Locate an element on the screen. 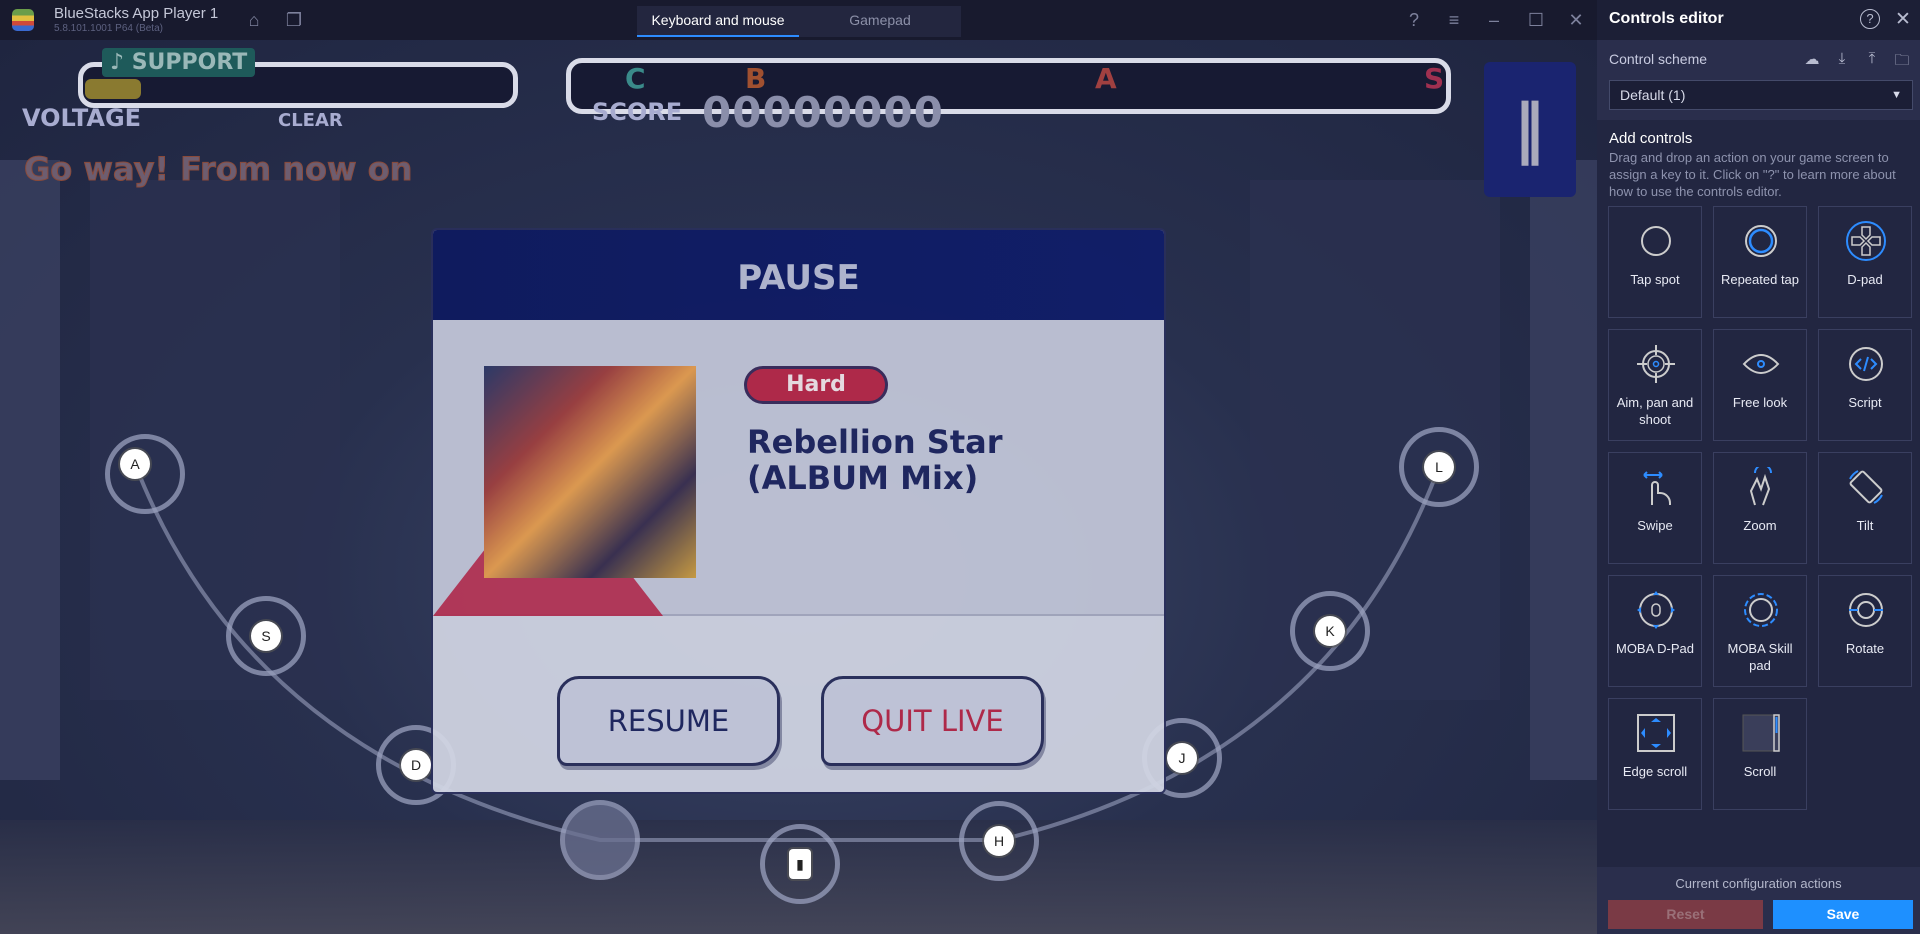 This screenshot has width=1920, height=934. moba-skill-icon is located at coordinates (1761, 610).